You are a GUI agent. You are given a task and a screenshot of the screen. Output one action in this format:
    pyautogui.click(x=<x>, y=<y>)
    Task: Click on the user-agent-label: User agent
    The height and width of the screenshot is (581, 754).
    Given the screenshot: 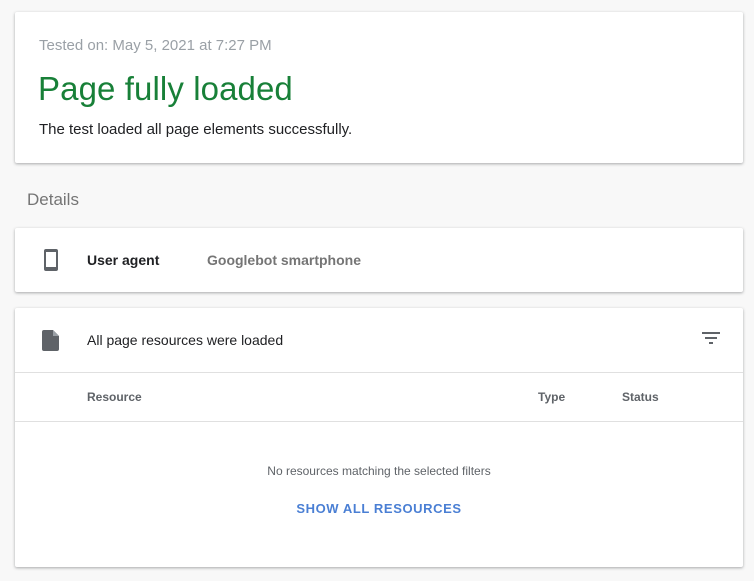 What is the action you would take?
    pyautogui.click(x=123, y=260)
    